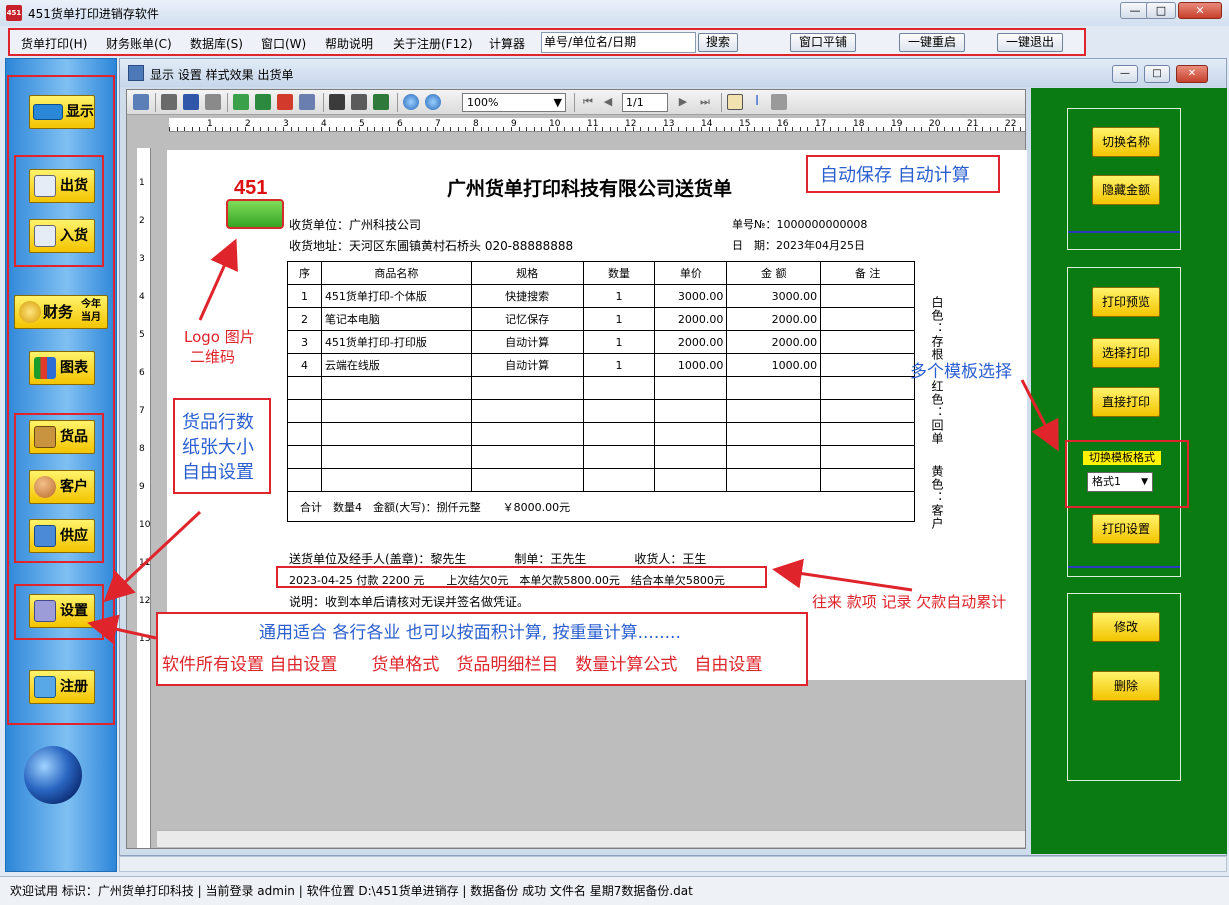  I want to click on hand-icon, so click(735, 102).